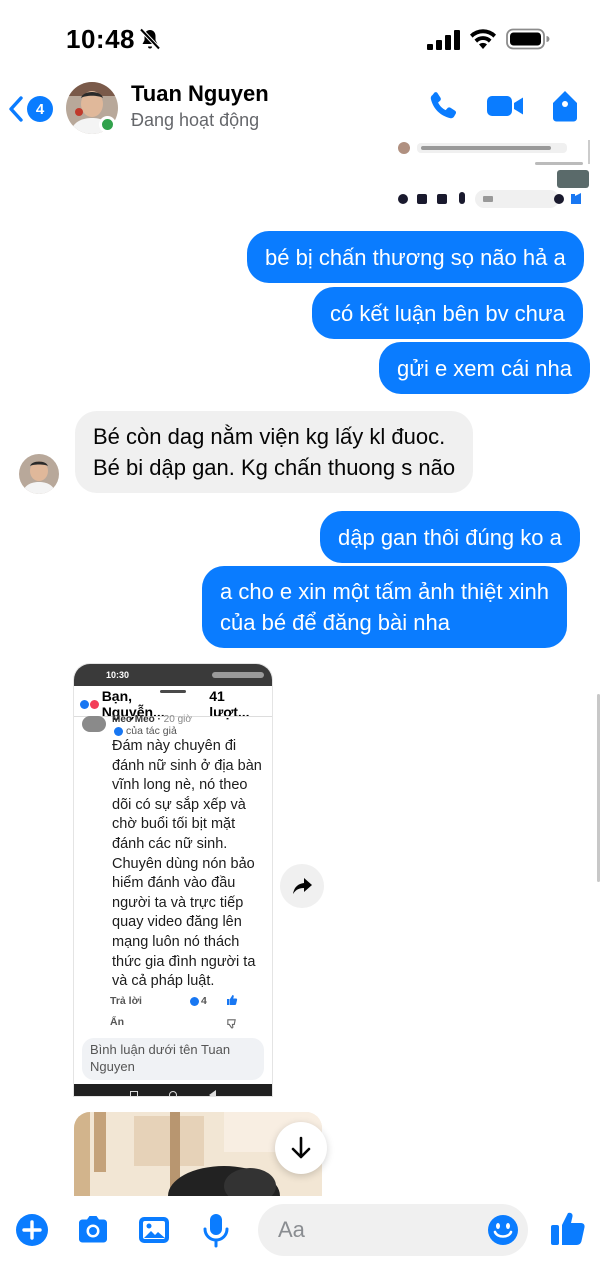 The width and height of the screenshot is (606, 1288). What do you see at coordinates (384, 591) in the screenshot?
I see `message-line: a cho e xin một tấm ảnh thiệt xinh` at bounding box center [384, 591].